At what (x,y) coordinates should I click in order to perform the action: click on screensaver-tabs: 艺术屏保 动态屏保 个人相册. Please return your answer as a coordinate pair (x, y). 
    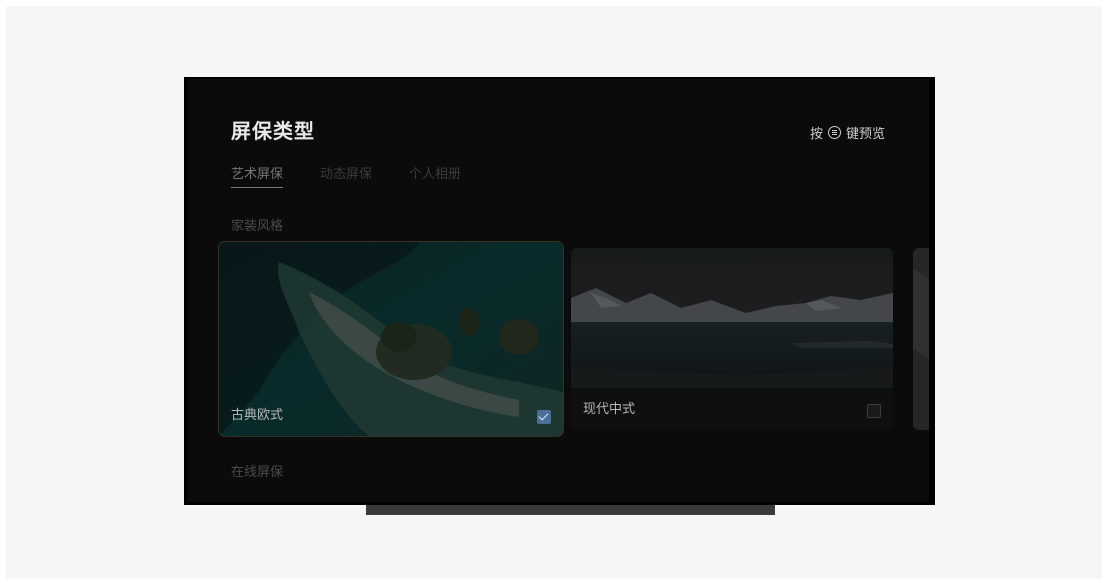
    Looking at the image, I should click on (346, 175).